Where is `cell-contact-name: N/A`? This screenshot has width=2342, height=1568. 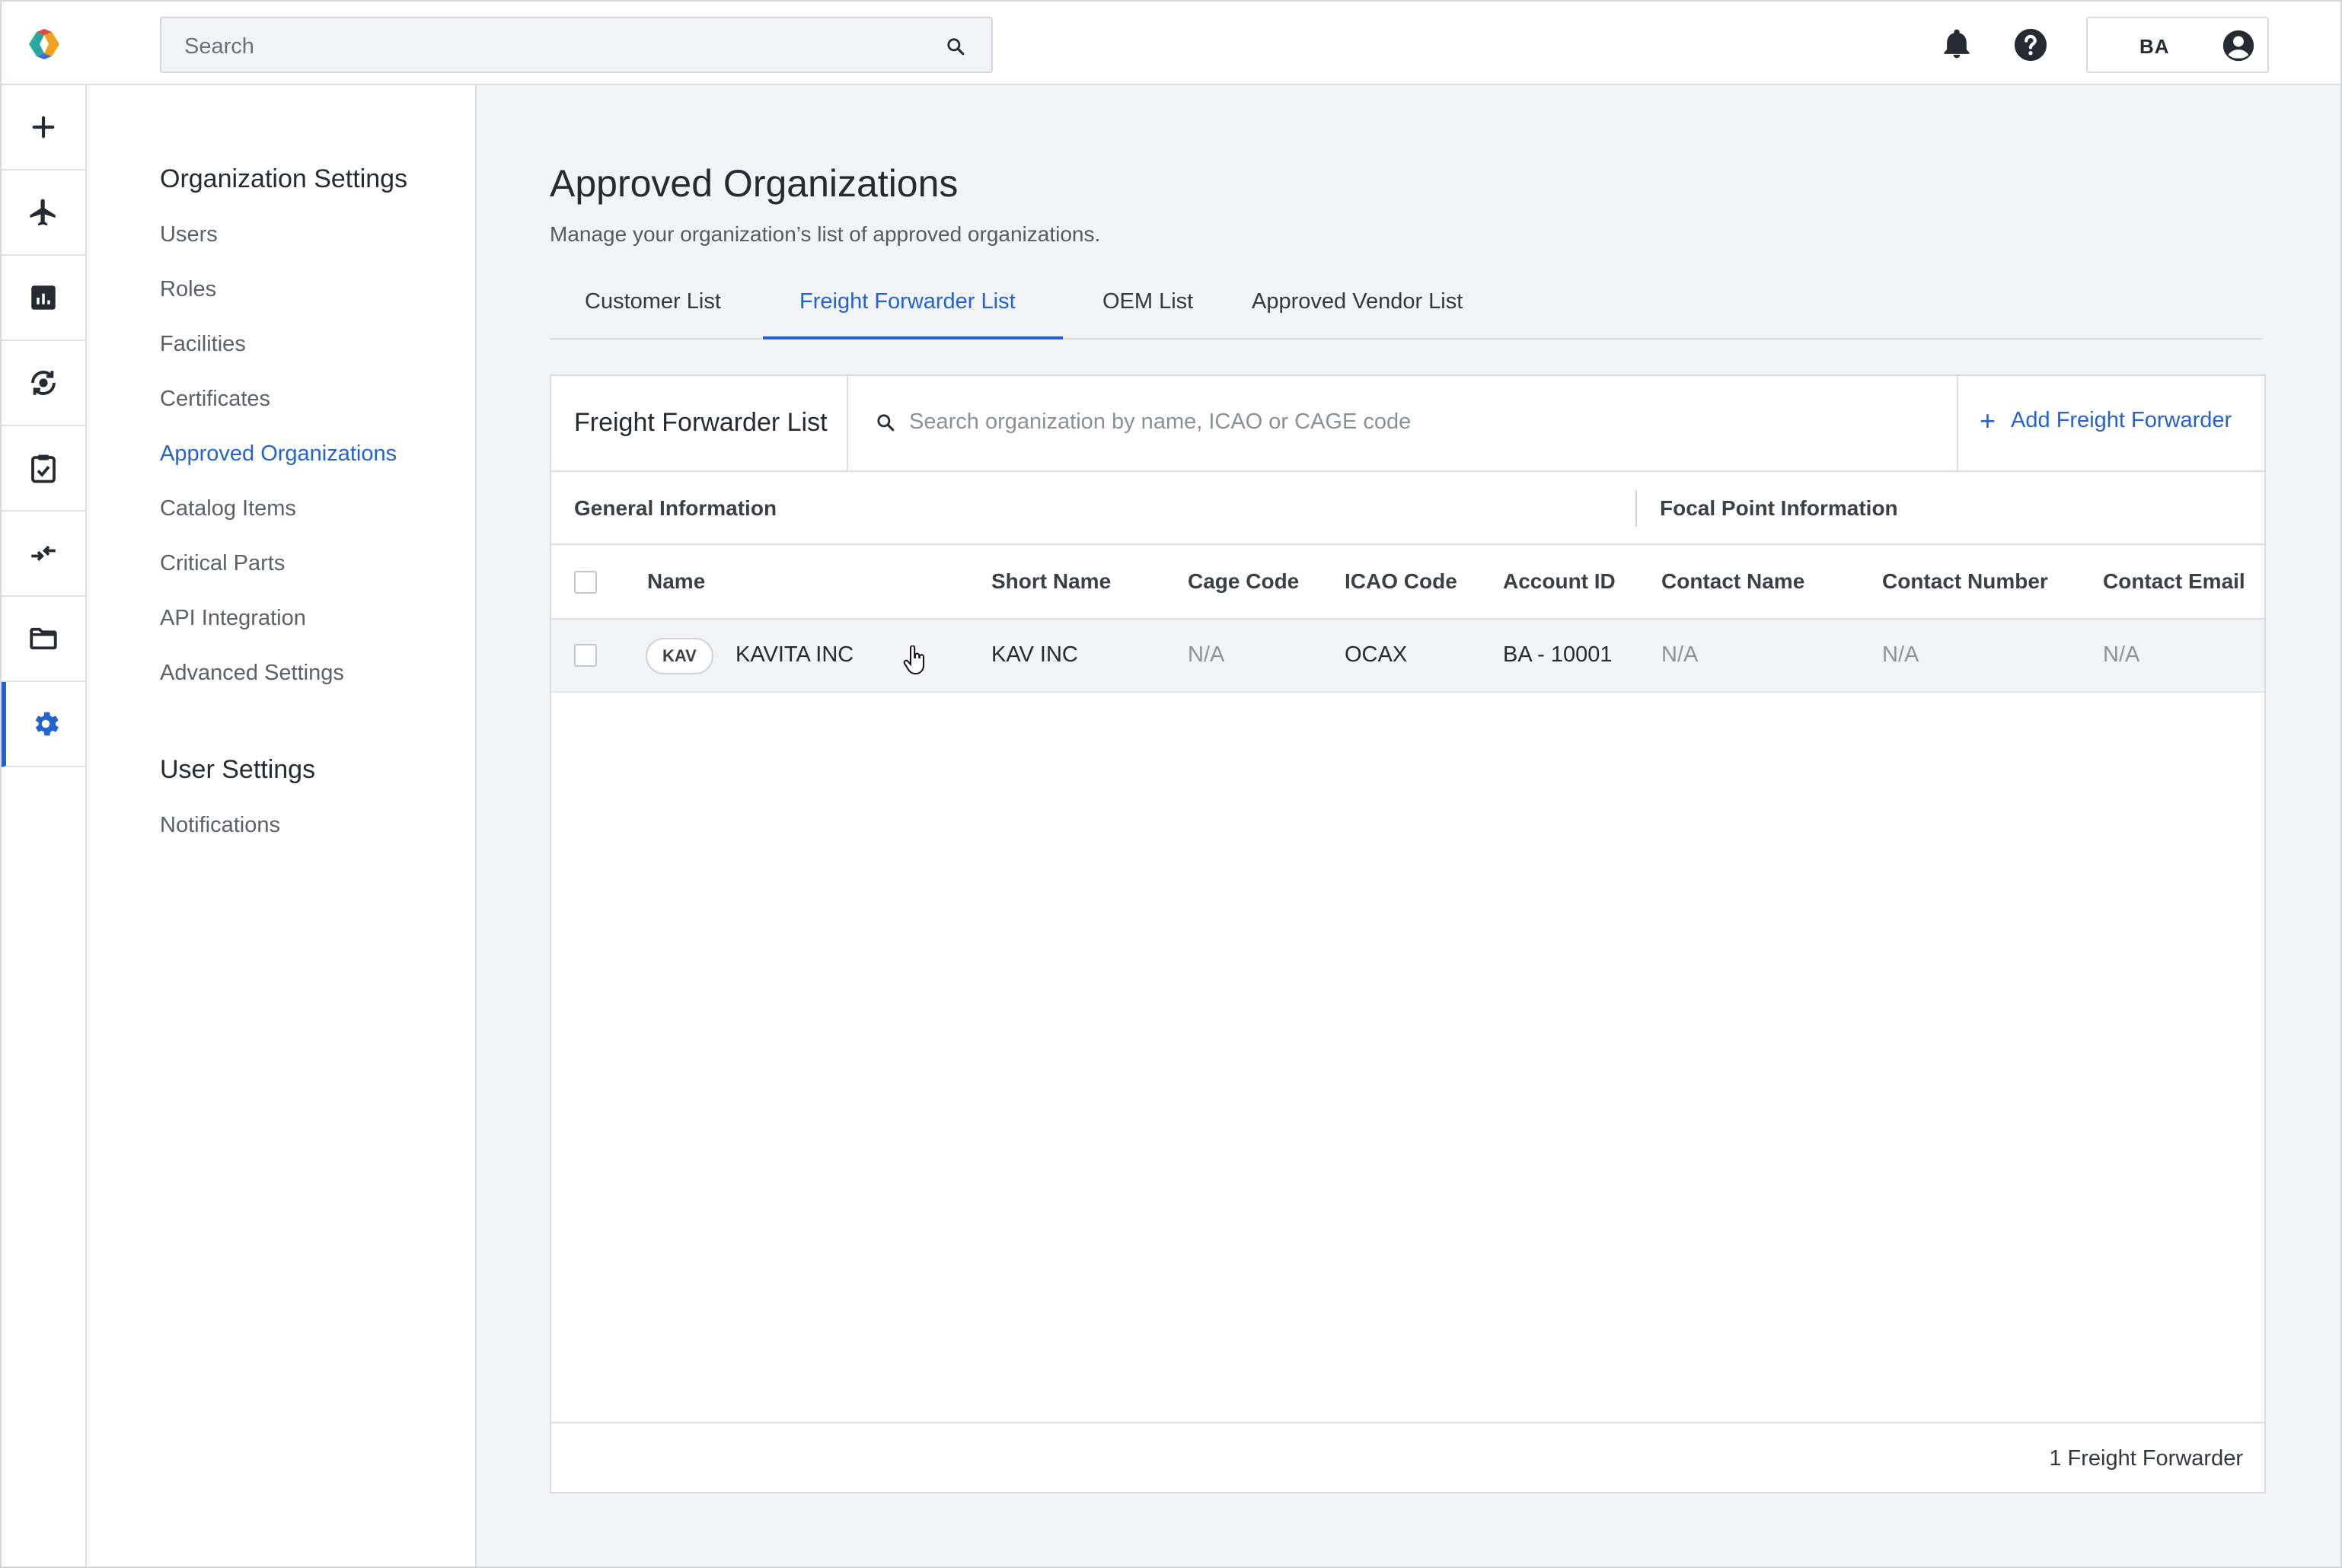 cell-contact-name: N/A is located at coordinates (1680, 654).